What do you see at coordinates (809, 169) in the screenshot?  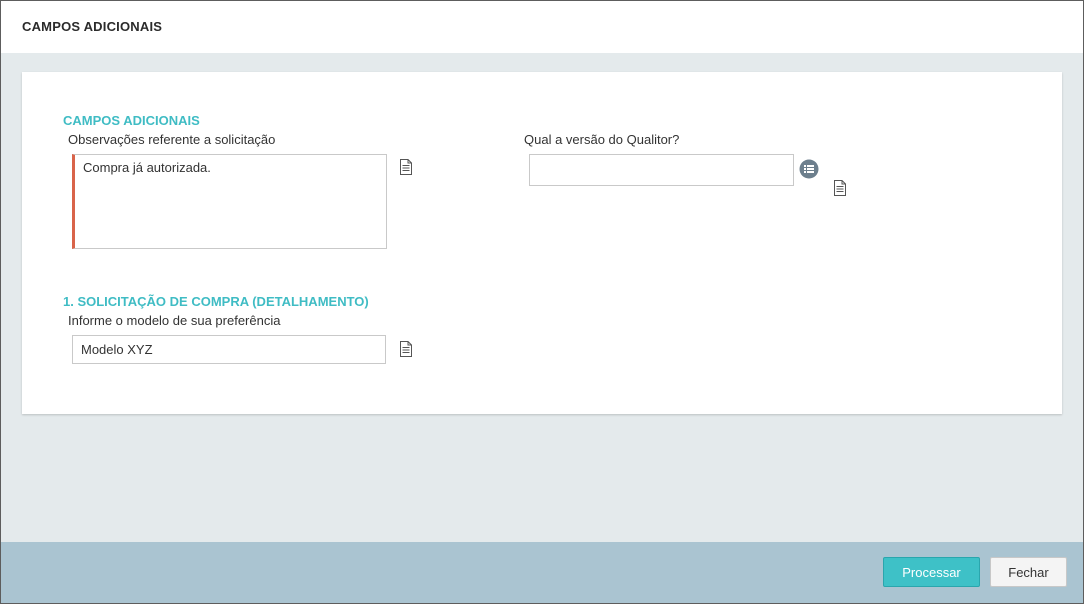 I see `list-icon` at bounding box center [809, 169].